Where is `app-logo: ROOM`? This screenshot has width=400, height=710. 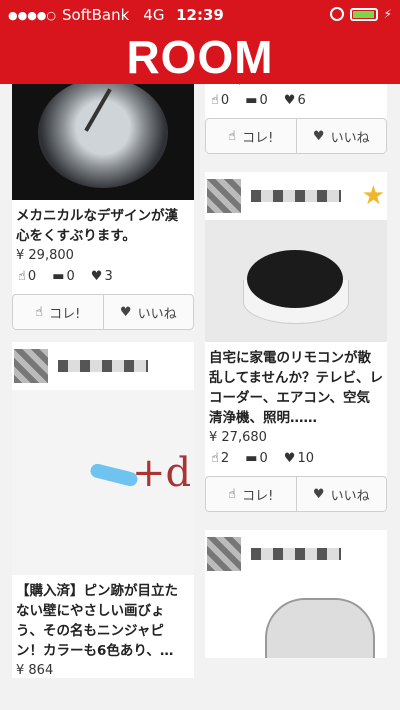
app-logo: ROOM is located at coordinates (200, 57).